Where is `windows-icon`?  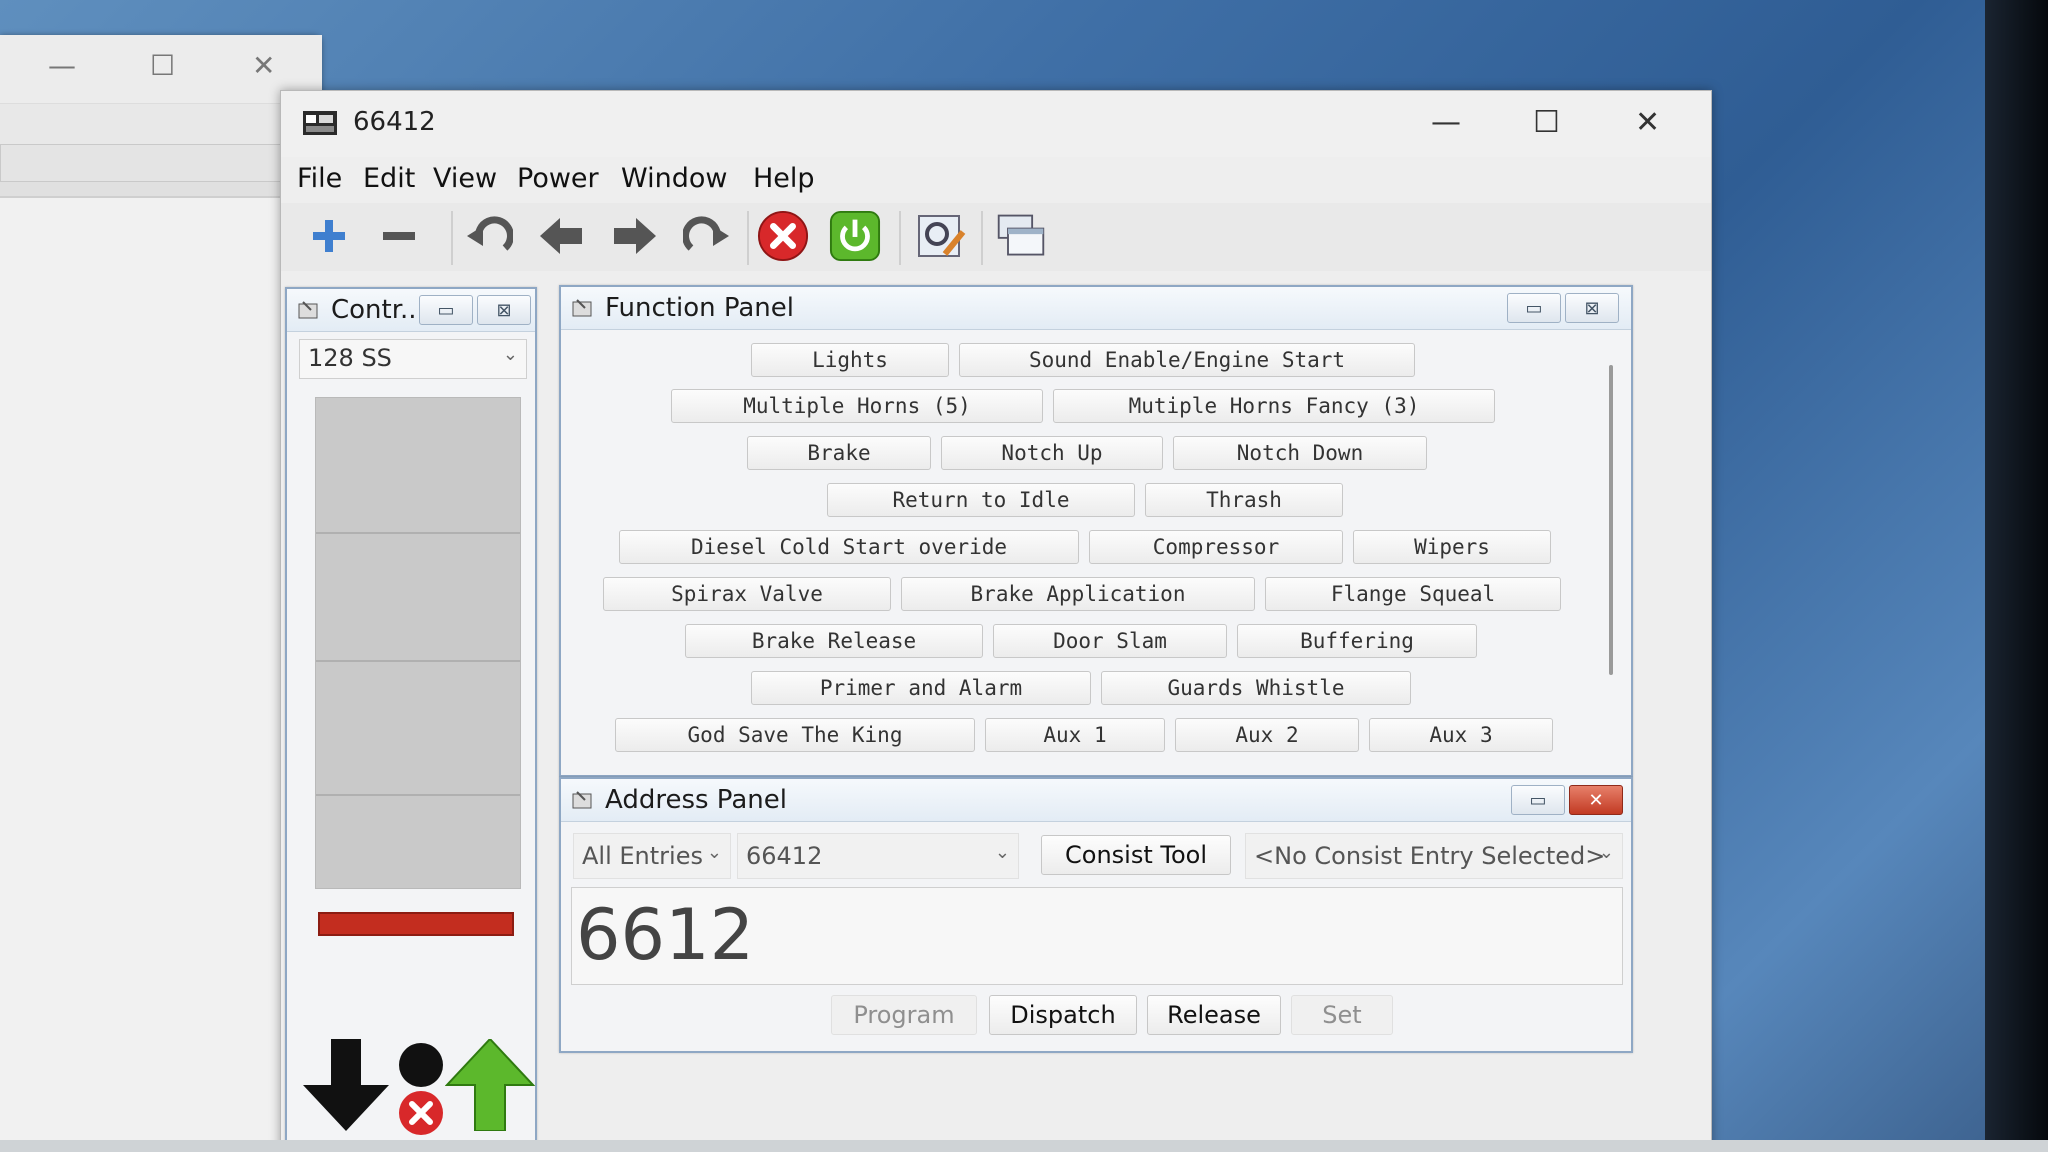
windows-icon is located at coordinates (1021, 236).